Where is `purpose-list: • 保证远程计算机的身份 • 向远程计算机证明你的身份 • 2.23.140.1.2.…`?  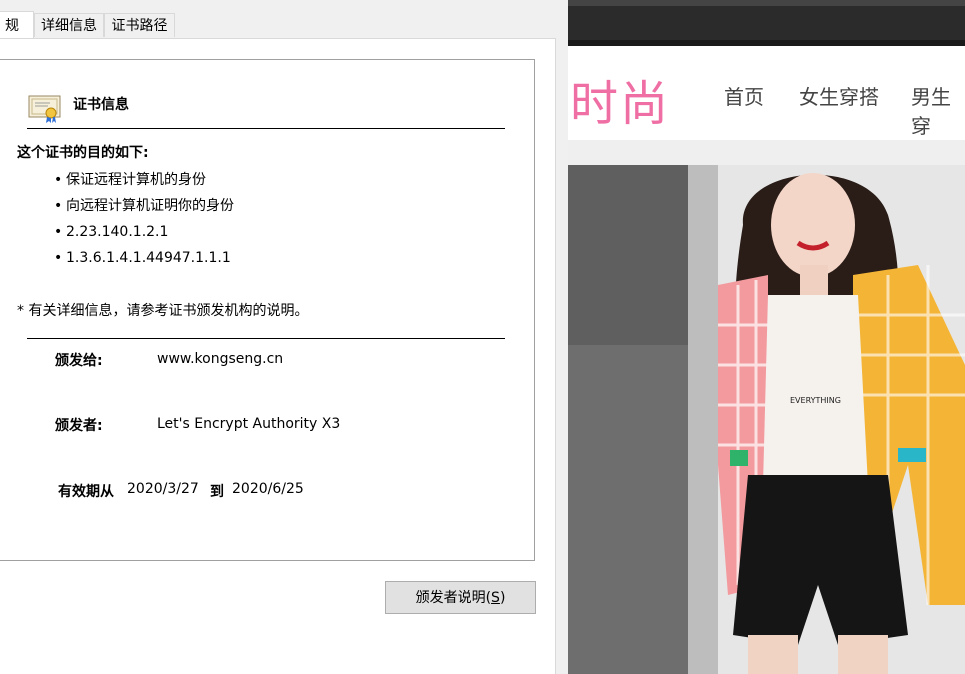 purpose-list: • 保证远程计算机的身份 • 向远程计算机证明你的身份 • 2.23.140.1.2.… is located at coordinates (144, 224).